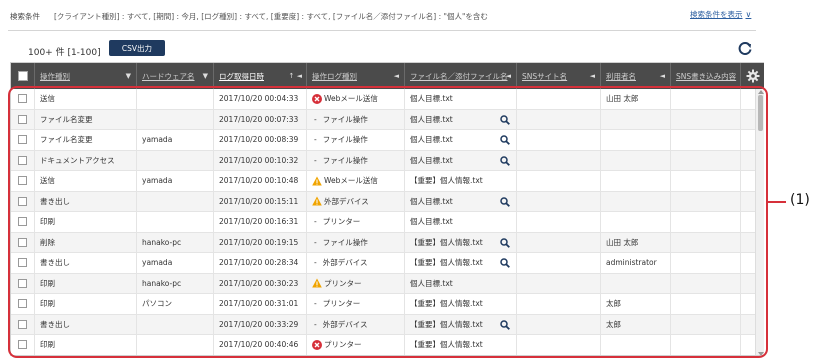  What do you see at coordinates (761, 353) in the screenshot?
I see `scroll-down-icon` at bounding box center [761, 353].